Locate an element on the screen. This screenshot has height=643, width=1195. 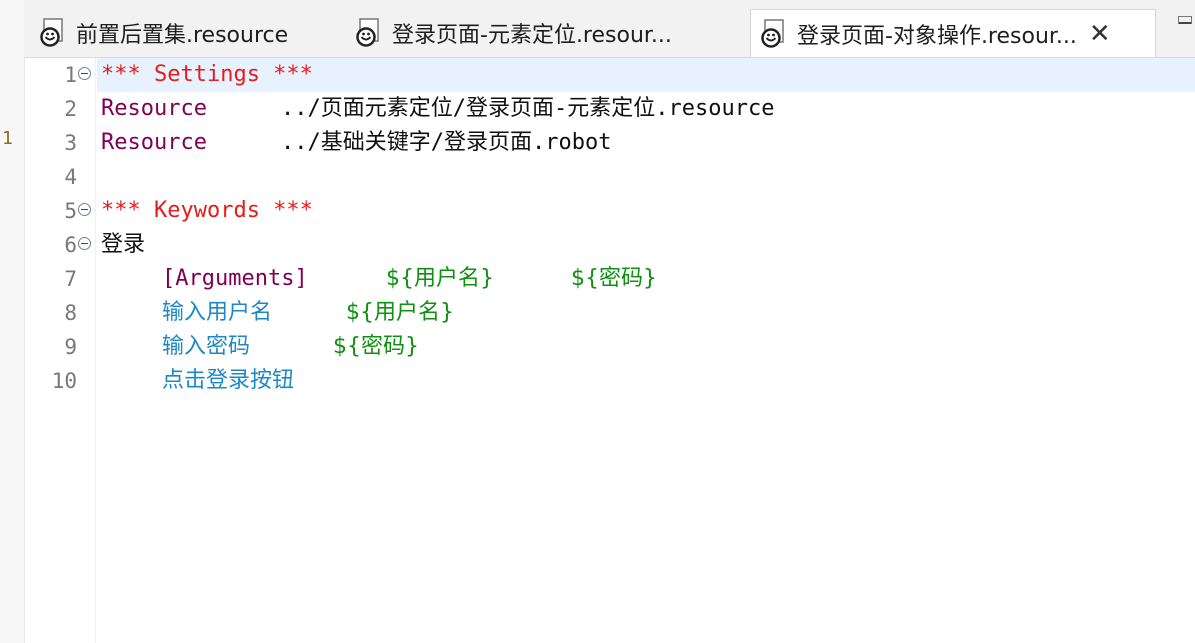
tab-login-actions: 登录页面-对象操作.resour... ✕ is located at coordinates (953, 33).